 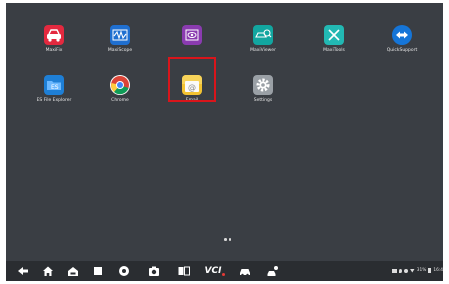 I want to click on teamviewer-icon, so click(x=402, y=35).